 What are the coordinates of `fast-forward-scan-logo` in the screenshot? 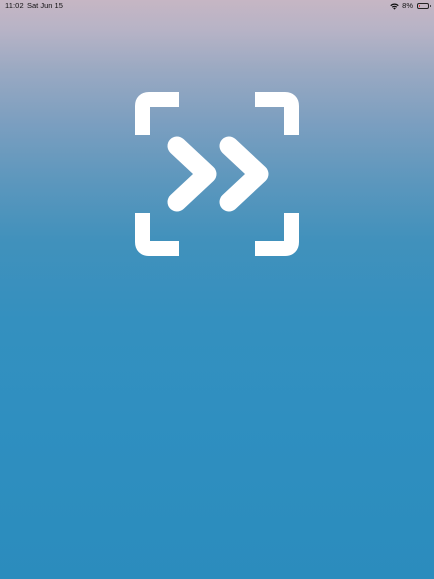 It's located at (217, 174).